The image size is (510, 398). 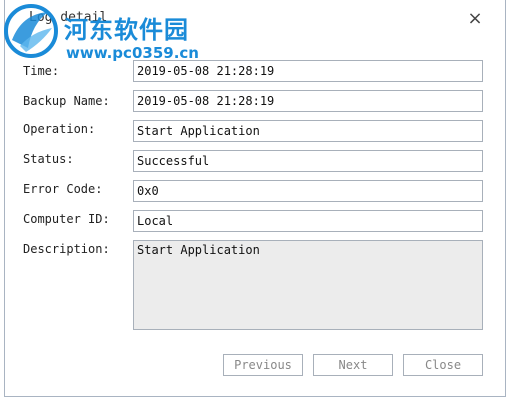 I want to click on description-label: Description:, so click(x=66, y=249).